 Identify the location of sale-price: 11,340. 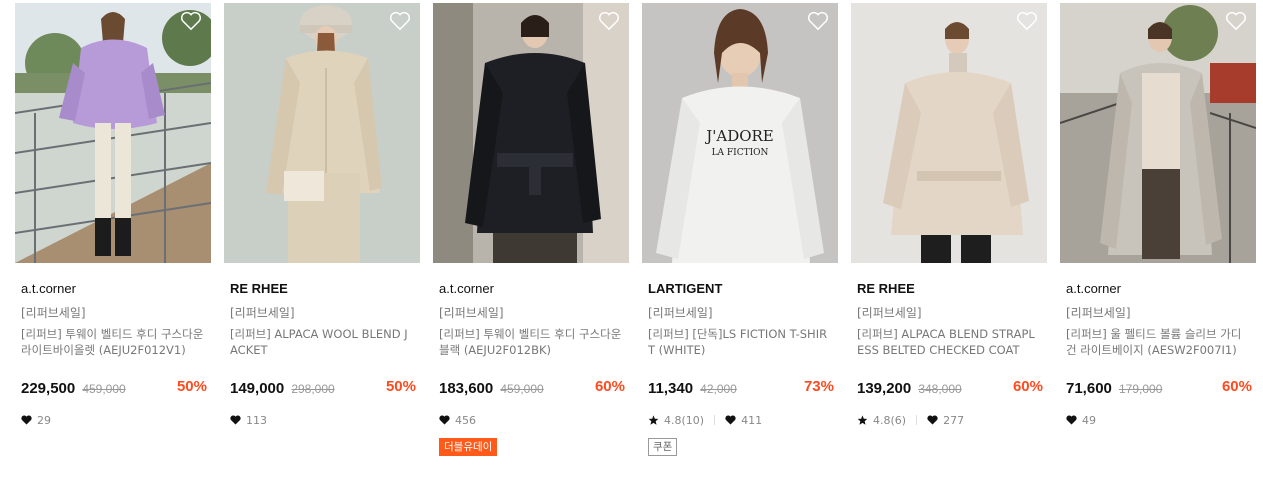
(671, 388).